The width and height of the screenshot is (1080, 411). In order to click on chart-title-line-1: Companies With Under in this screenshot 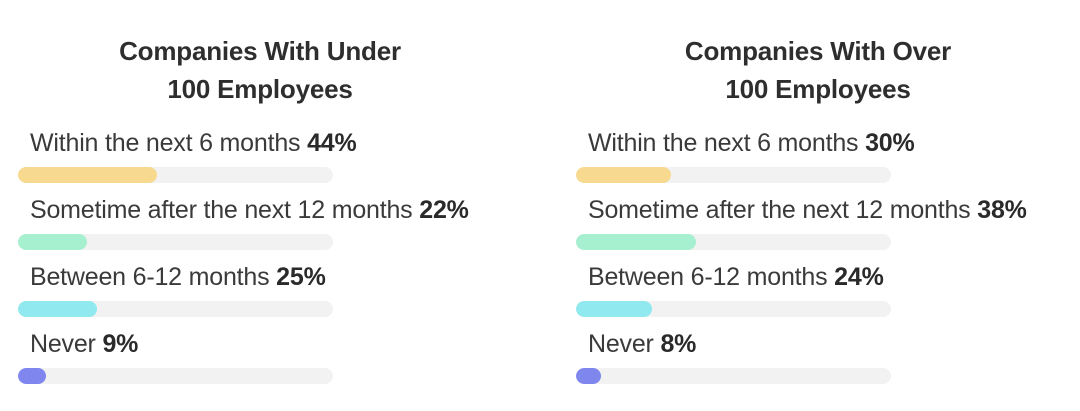, I will do `click(260, 51)`.